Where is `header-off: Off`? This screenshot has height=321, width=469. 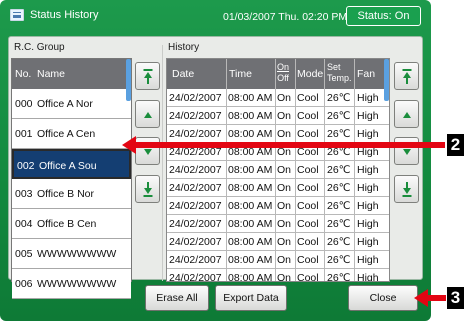
header-off: Off is located at coordinates (283, 78).